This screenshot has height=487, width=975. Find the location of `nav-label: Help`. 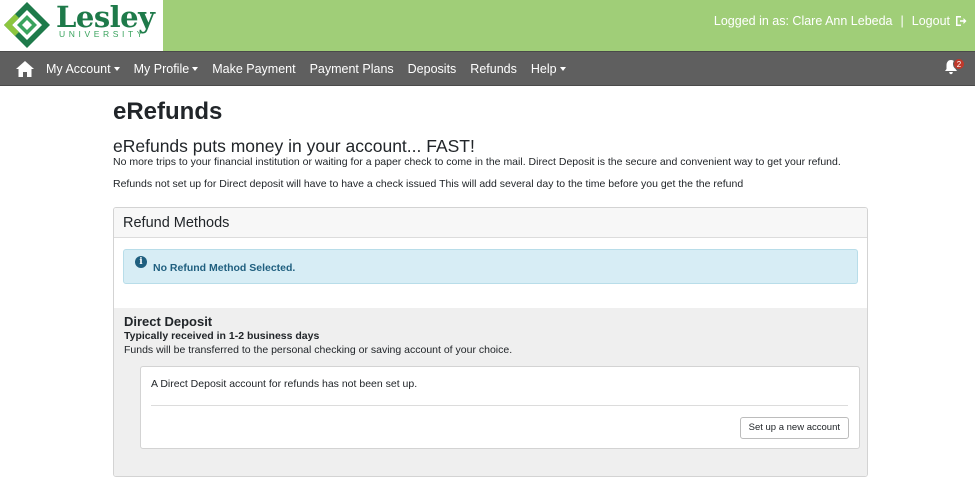

nav-label: Help is located at coordinates (543, 68).